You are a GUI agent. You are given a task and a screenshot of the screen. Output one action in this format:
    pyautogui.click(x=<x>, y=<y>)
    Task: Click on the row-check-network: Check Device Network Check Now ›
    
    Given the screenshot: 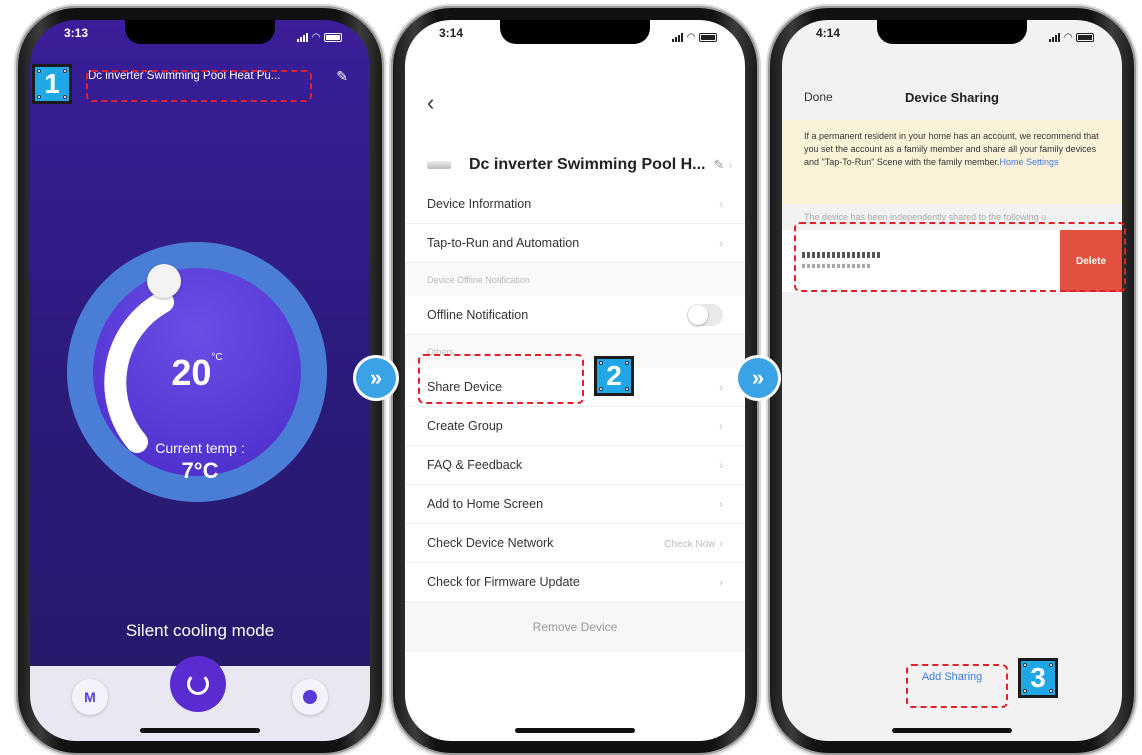 What is the action you would take?
    pyautogui.click(x=575, y=543)
    